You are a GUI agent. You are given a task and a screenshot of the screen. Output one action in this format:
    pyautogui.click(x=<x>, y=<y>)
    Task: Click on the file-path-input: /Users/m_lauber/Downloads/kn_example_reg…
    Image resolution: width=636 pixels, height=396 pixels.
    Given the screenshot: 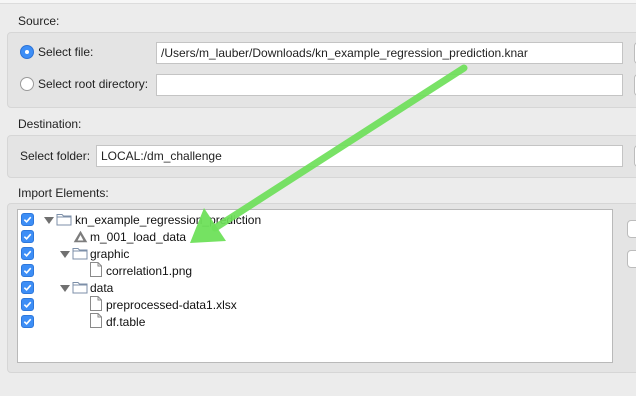 What is the action you would take?
    pyautogui.click(x=389, y=53)
    